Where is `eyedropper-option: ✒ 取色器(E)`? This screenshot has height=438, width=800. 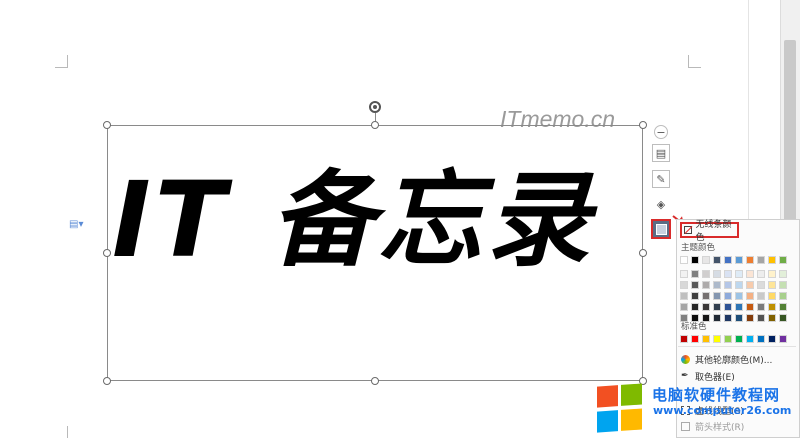 eyedropper-option: ✒ 取色器(E) is located at coordinates (708, 377).